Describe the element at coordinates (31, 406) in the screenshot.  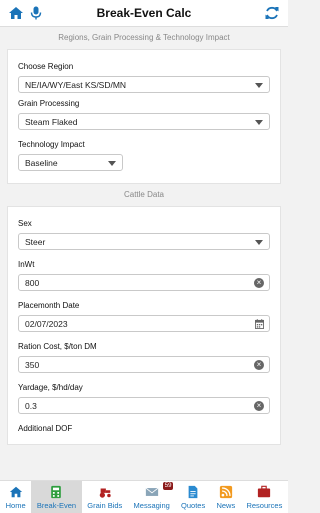
I see `yardage-value: 0.3` at that location.